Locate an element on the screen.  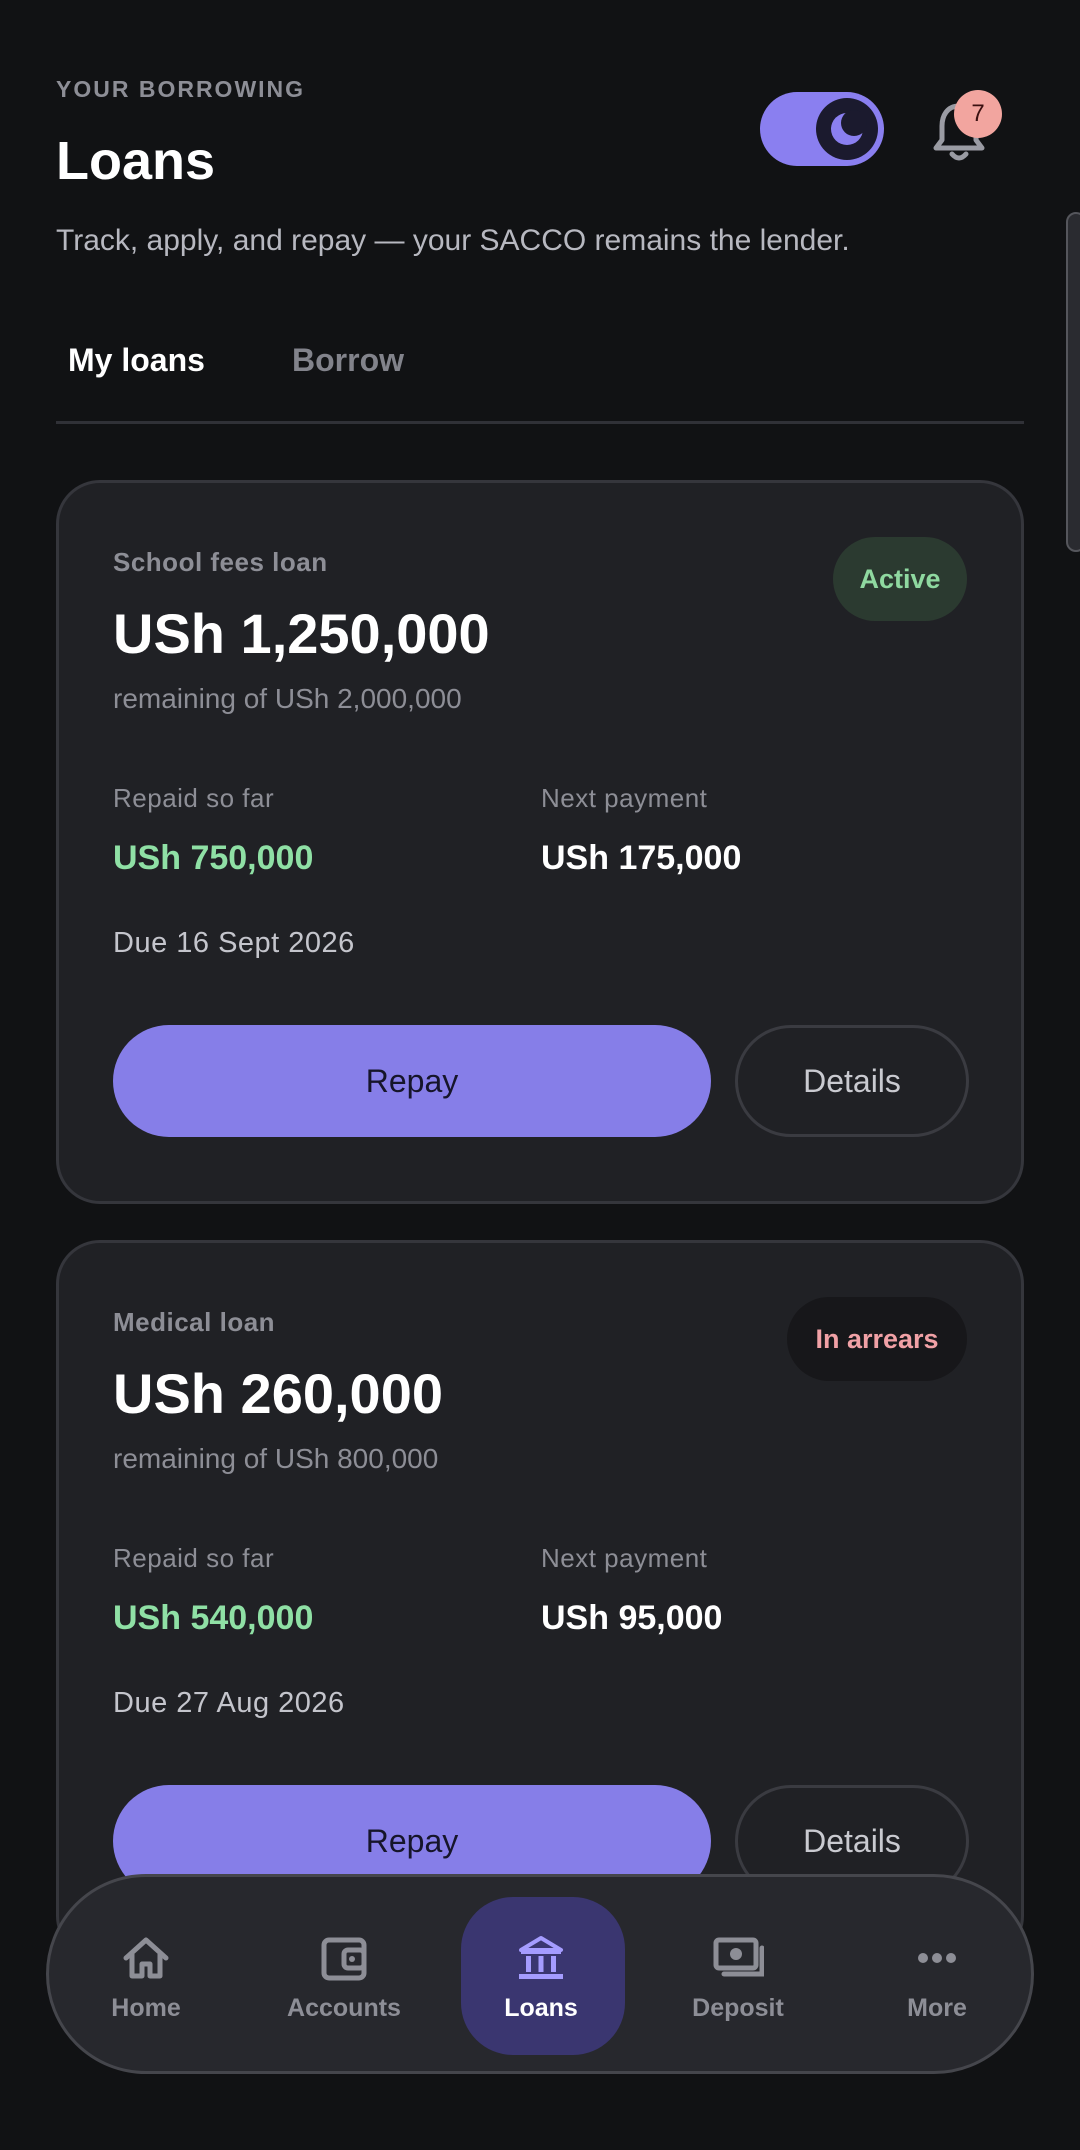
more-icon is located at coordinates (937, 1957).